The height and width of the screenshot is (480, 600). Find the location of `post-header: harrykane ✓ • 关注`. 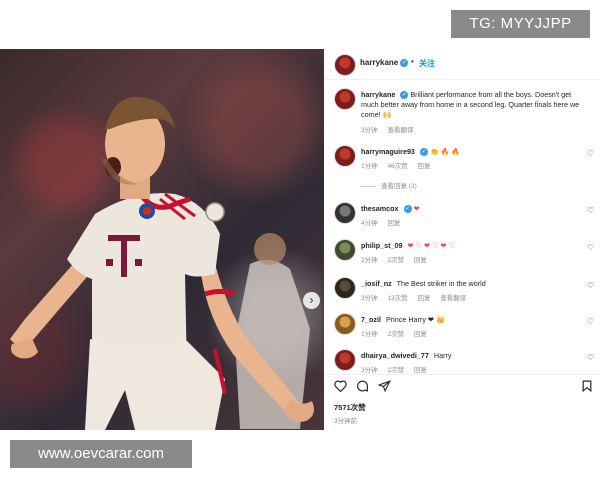

post-header: harrykane ✓ • 关注 is located at coordinates (462, 64).